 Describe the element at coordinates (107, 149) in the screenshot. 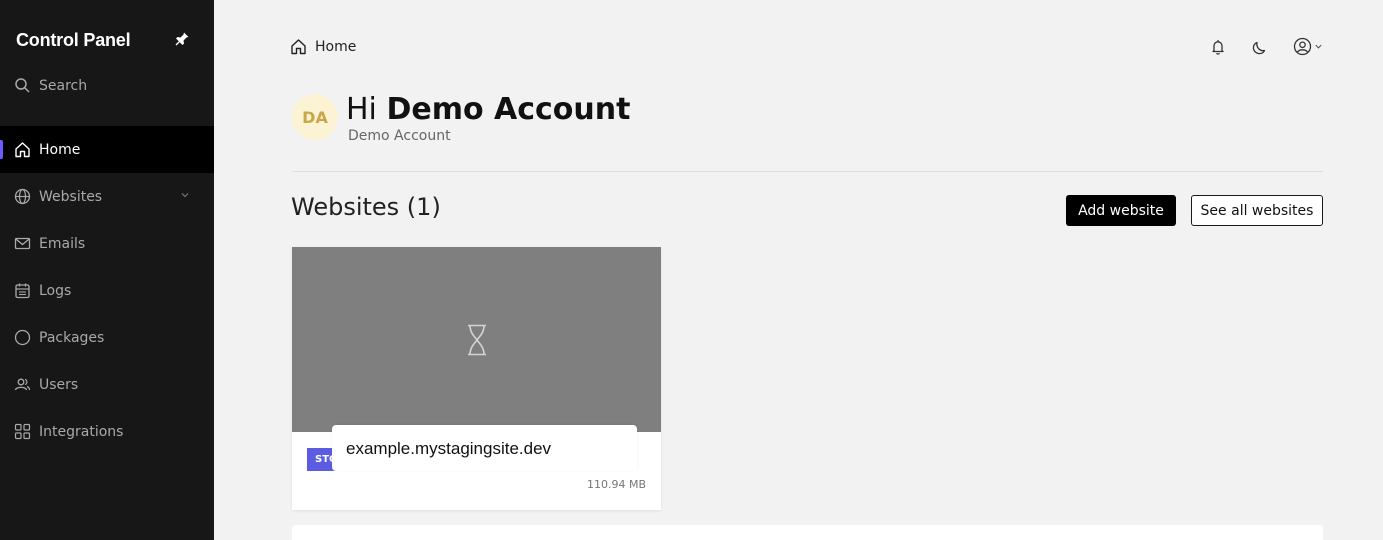

I see `sidebar-item-home: Home` at that location.